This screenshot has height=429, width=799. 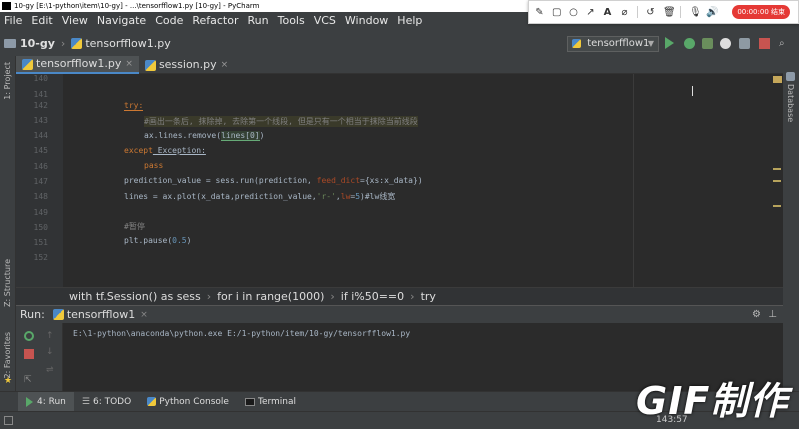 What do you see at coordinates (101, 314) in the screenshot?
I see `run-tab: tensorfflow1` at bounding box center [101, 314].